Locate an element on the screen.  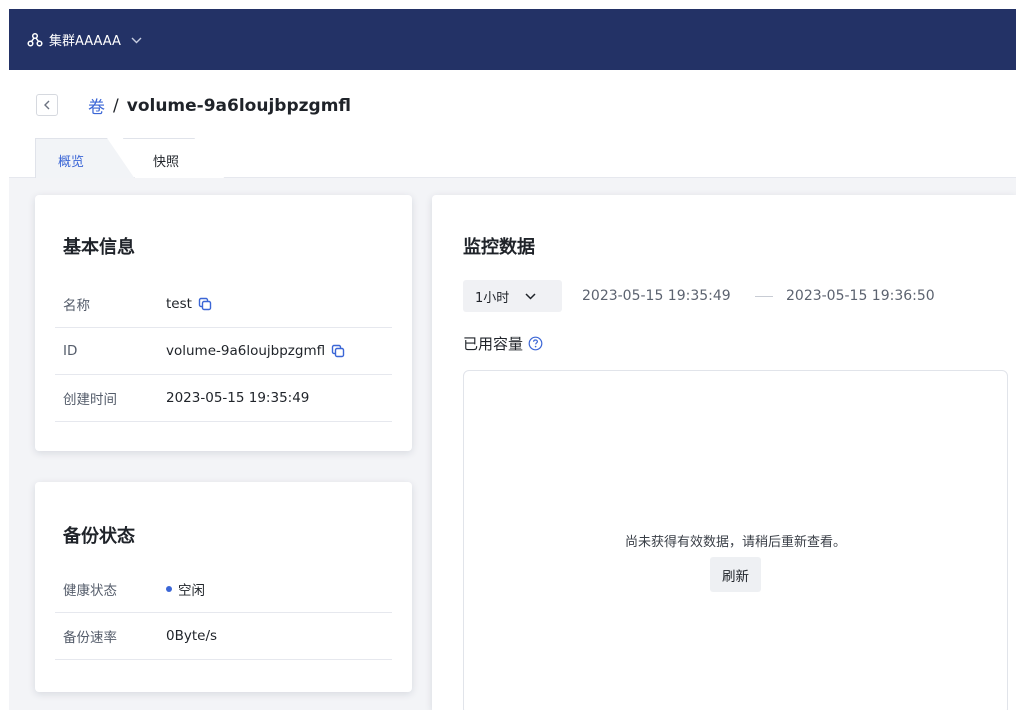
top-nav-bar: 集群AAAAA is located at coordinates (512, 39).